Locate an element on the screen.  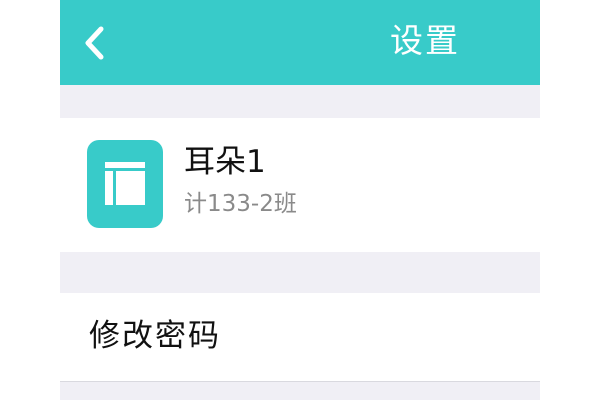
page-title: 设置 is located at coordinates (425, 40).